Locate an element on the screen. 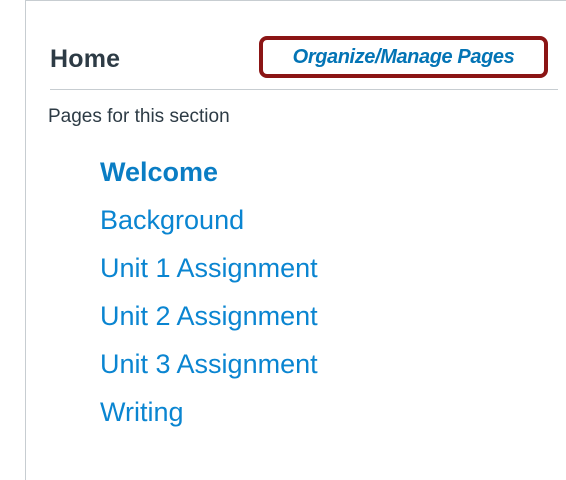 This screenshot has height=480, width=566. page-link-unit-2-assignment: Unit 2 Assignment is located at coordinates (209, 316).